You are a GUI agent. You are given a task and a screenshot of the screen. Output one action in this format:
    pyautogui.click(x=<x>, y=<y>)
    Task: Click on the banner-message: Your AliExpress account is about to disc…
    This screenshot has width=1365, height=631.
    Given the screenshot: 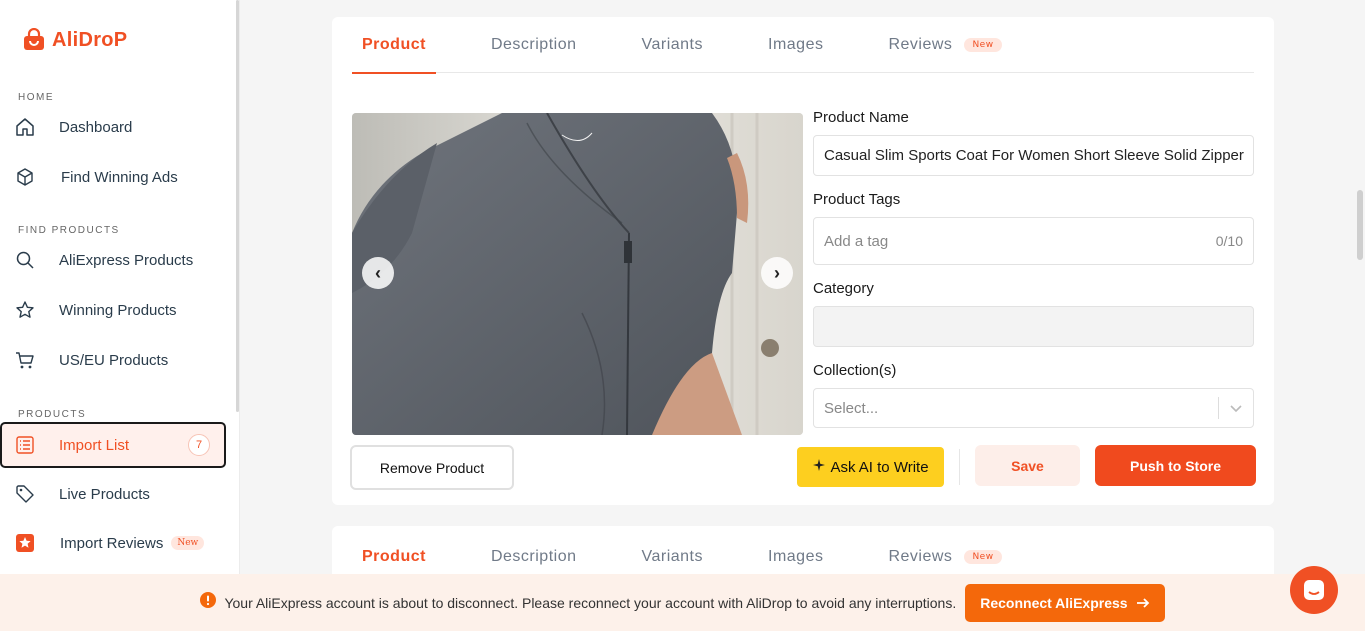 What is the action you would take?
    pyautogui.click(x=590, y=602)
    